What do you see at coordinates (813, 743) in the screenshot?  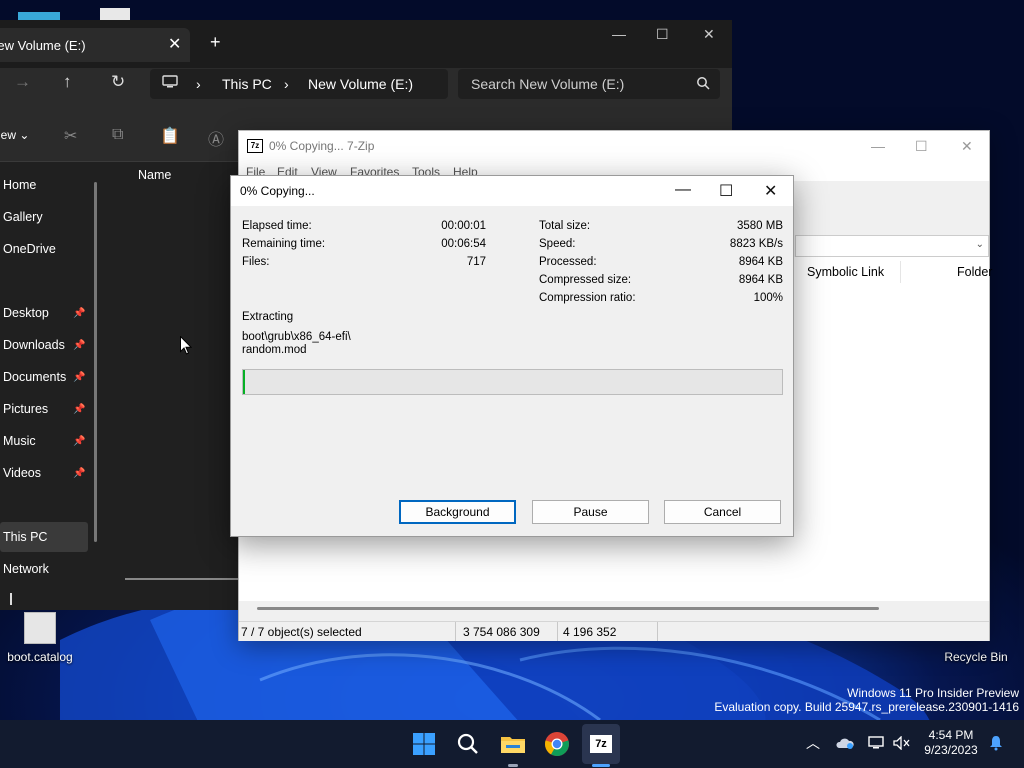 I see `chevron-up-icon: ︿` at bounding box center [813, 743].